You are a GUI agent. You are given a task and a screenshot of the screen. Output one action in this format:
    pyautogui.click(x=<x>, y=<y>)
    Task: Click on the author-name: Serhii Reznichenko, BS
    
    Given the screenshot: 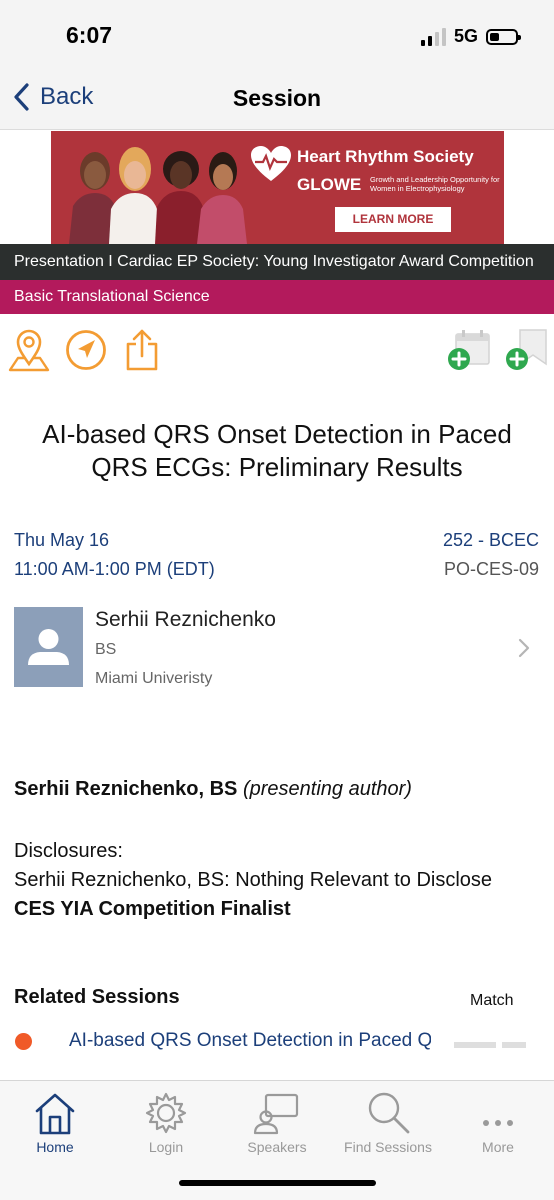 What is the action you would take?
    pyautogui.click(x=126, y=789)
    